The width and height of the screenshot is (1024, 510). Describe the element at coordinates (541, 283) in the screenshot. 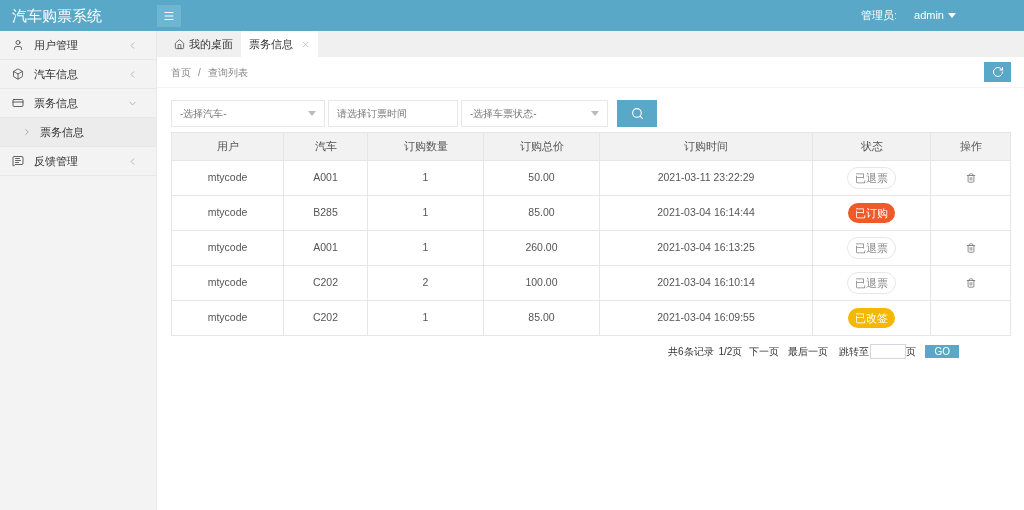

I see `table-cell: 100.00` at that location.